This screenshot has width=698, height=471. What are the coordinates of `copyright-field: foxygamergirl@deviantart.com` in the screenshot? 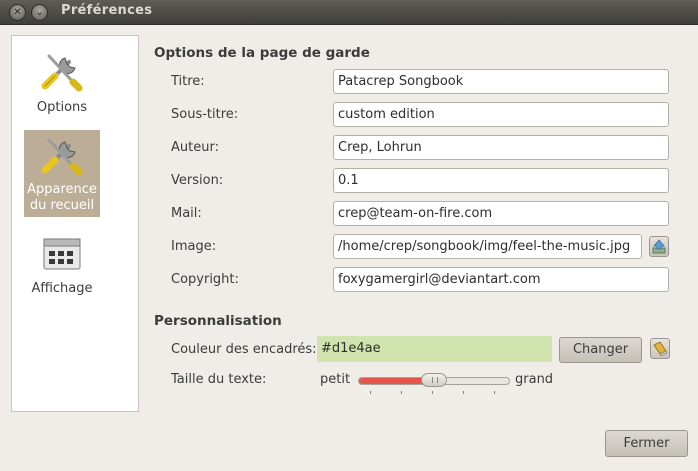 It's located at (501, 279).